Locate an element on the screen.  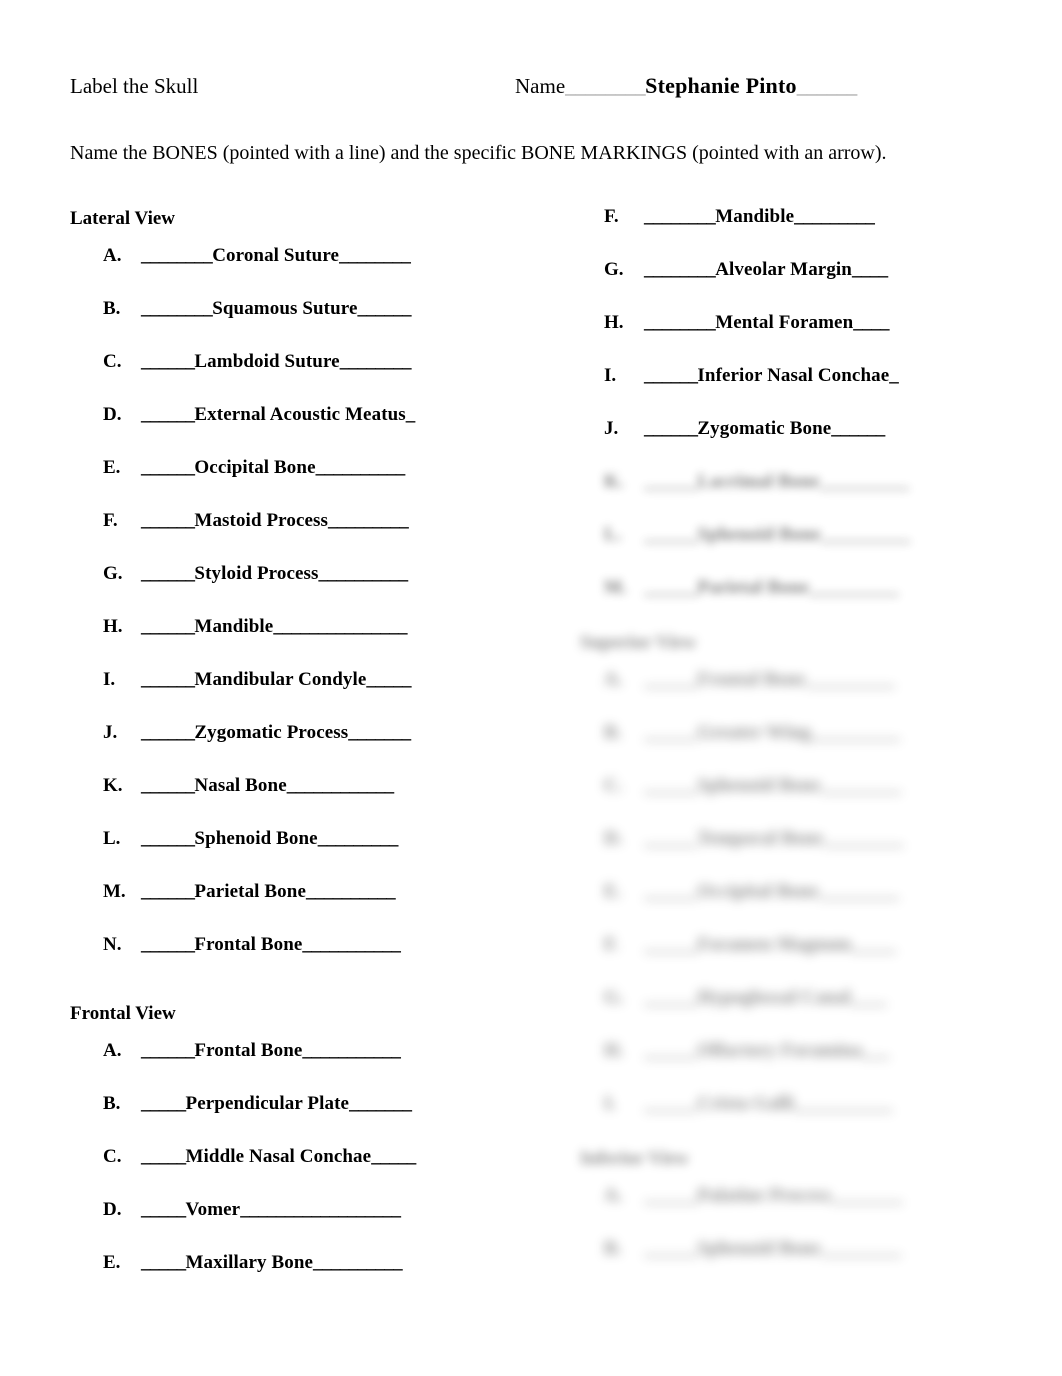
list-item: C. ______ Sphenoid Bone _________ is located at coordinates (800, 801).